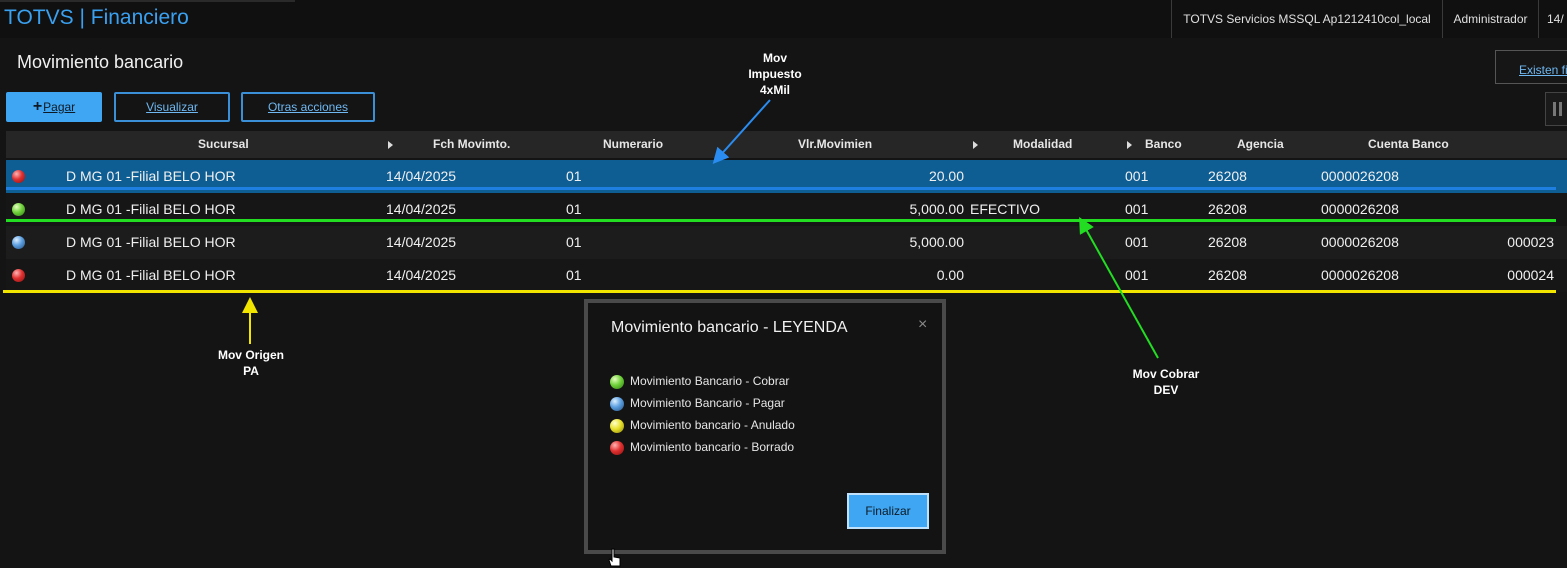 The image size is (1567, 568). I want to click on annotation-impuesto: Mov Impuesto 4xMil, so click(775, 74).